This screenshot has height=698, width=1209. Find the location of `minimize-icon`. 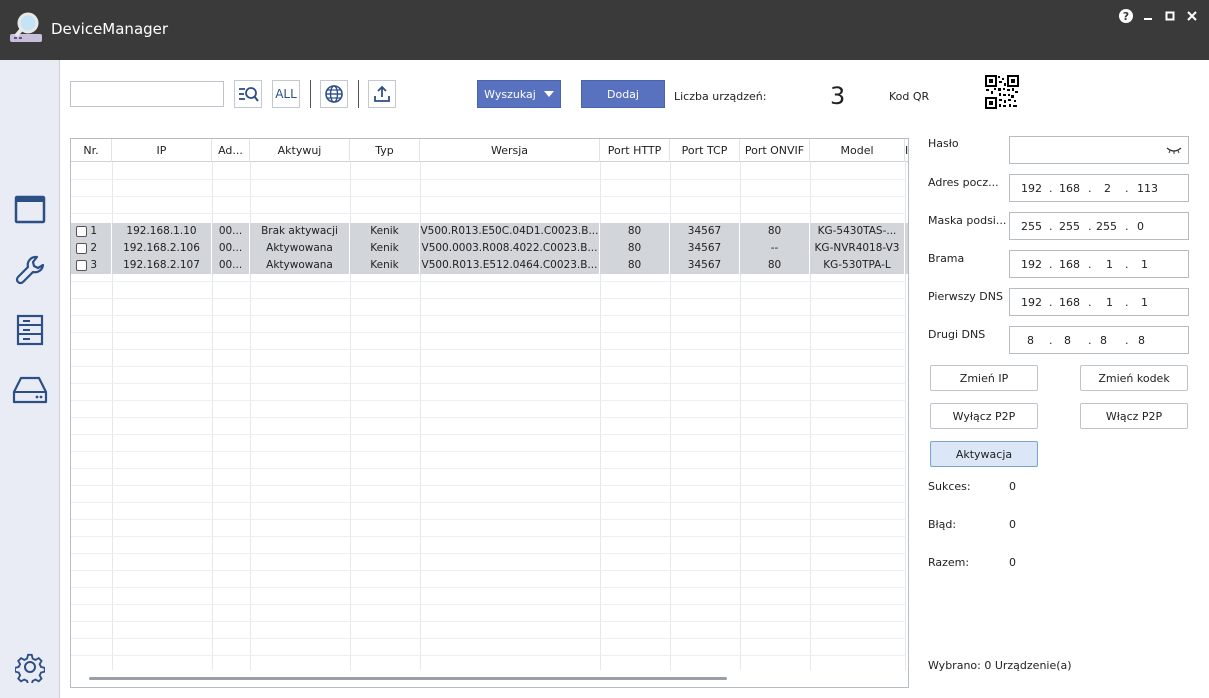

minimize-icon is located at coordinates (1148, 19).